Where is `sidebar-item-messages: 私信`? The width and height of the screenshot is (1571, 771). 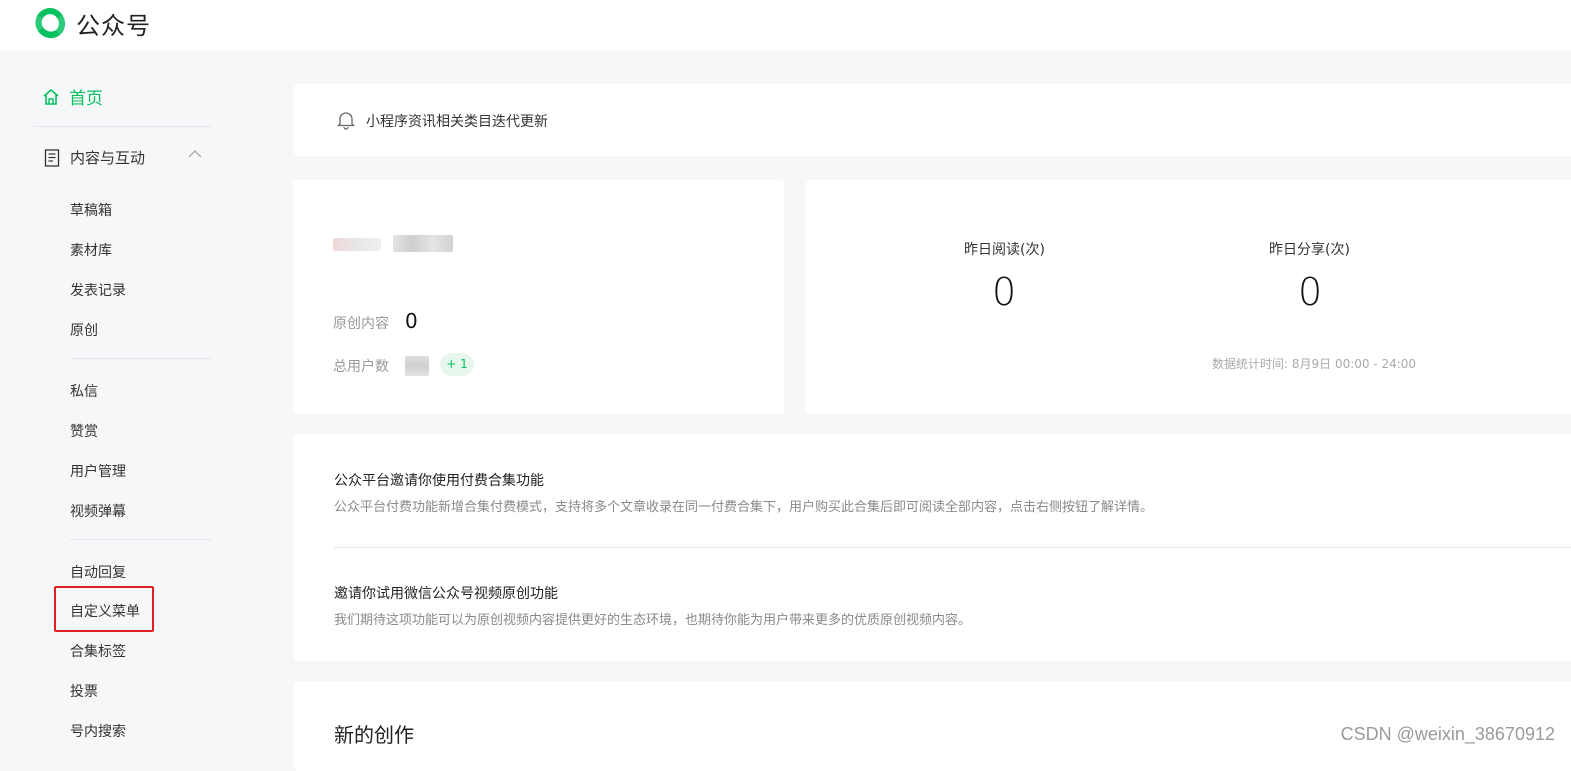
sidebar-item-messages: 私信 is located at coordinates (84, 391).